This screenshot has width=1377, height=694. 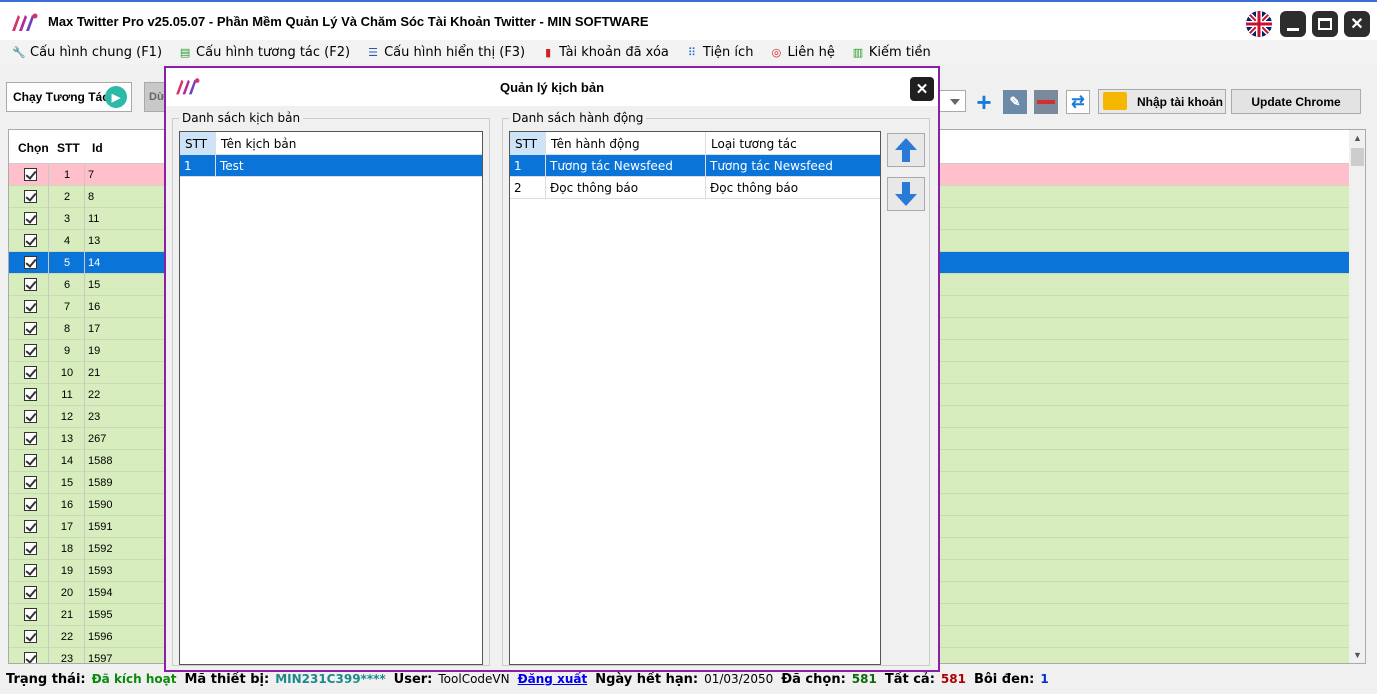 I want to click on row-stt: 9, so click(x=67, y=351).